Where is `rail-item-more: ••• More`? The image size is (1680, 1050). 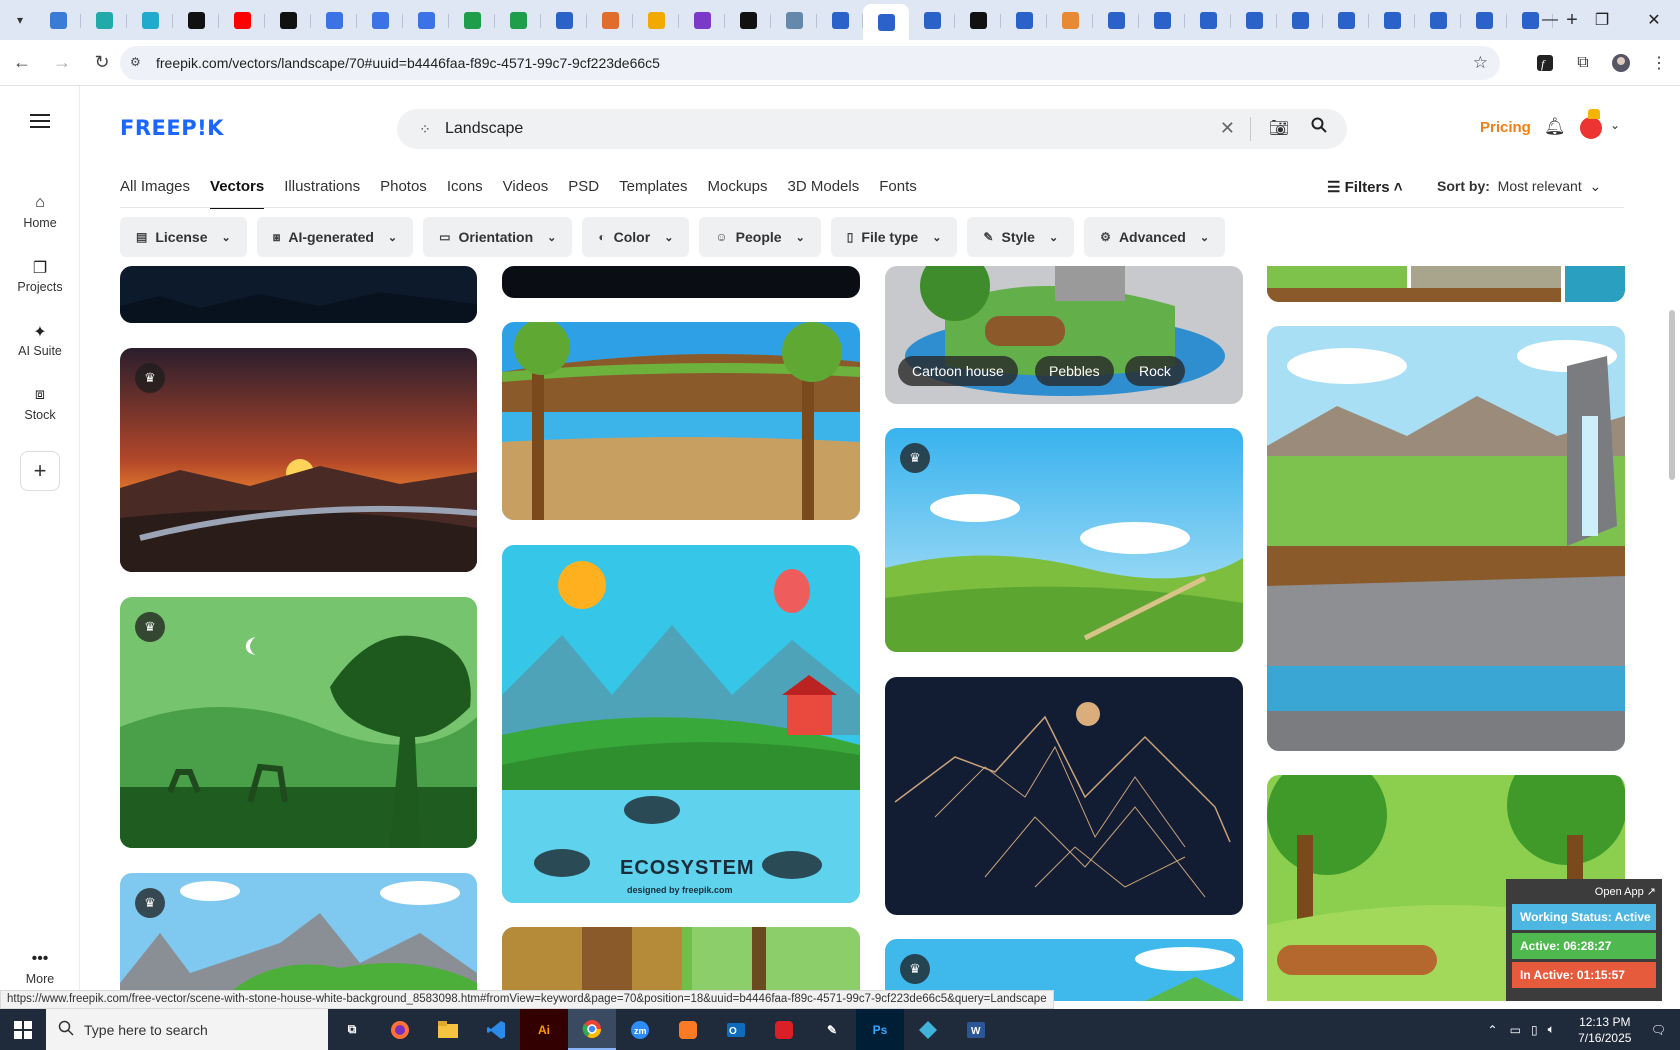
rail-item-more: ••• More is located at coordinates (40, 968).